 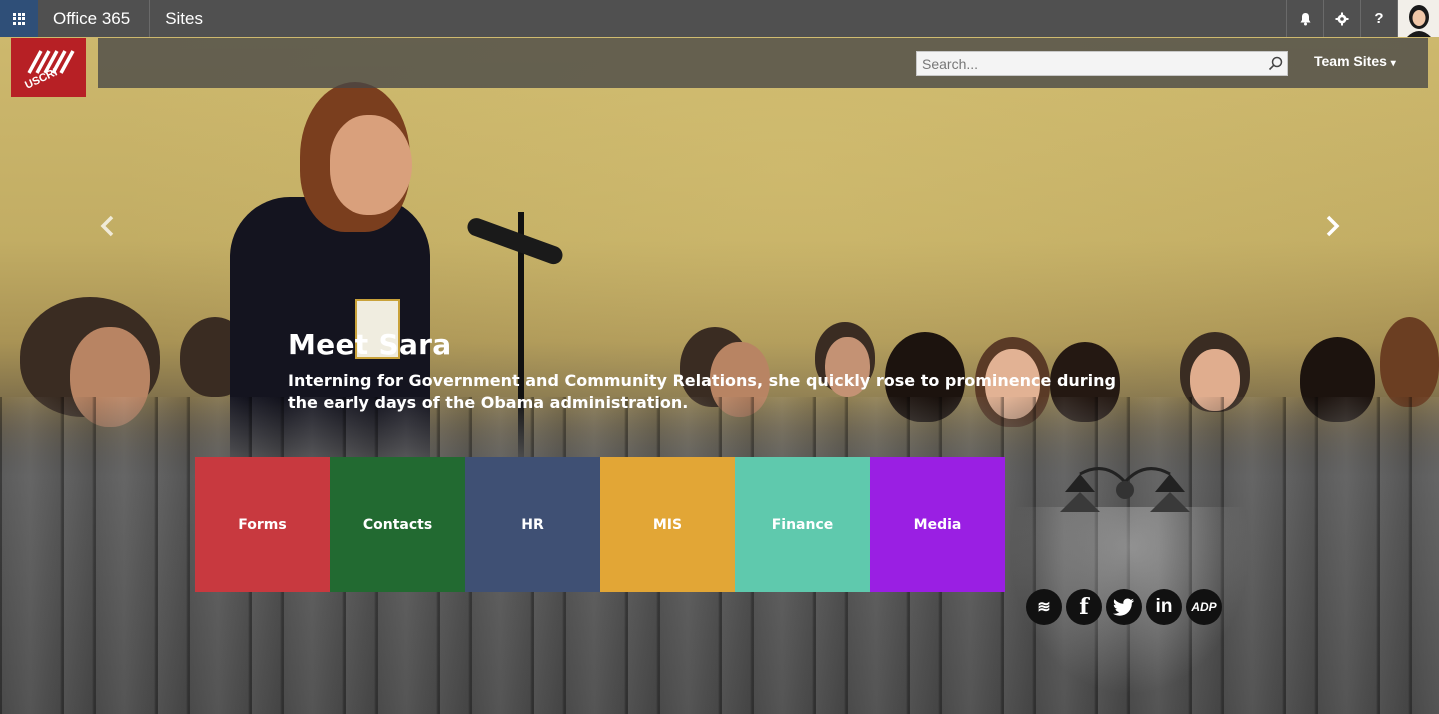 I want to click on microphone, so click(x=515, y=241).